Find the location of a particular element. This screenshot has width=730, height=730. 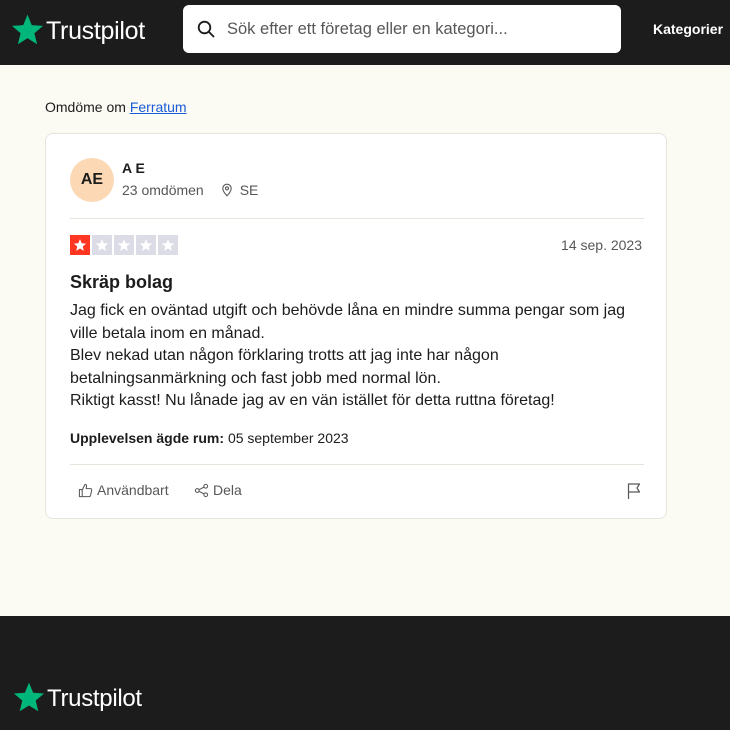

avatar: AE is located at coordinates (92, 180).